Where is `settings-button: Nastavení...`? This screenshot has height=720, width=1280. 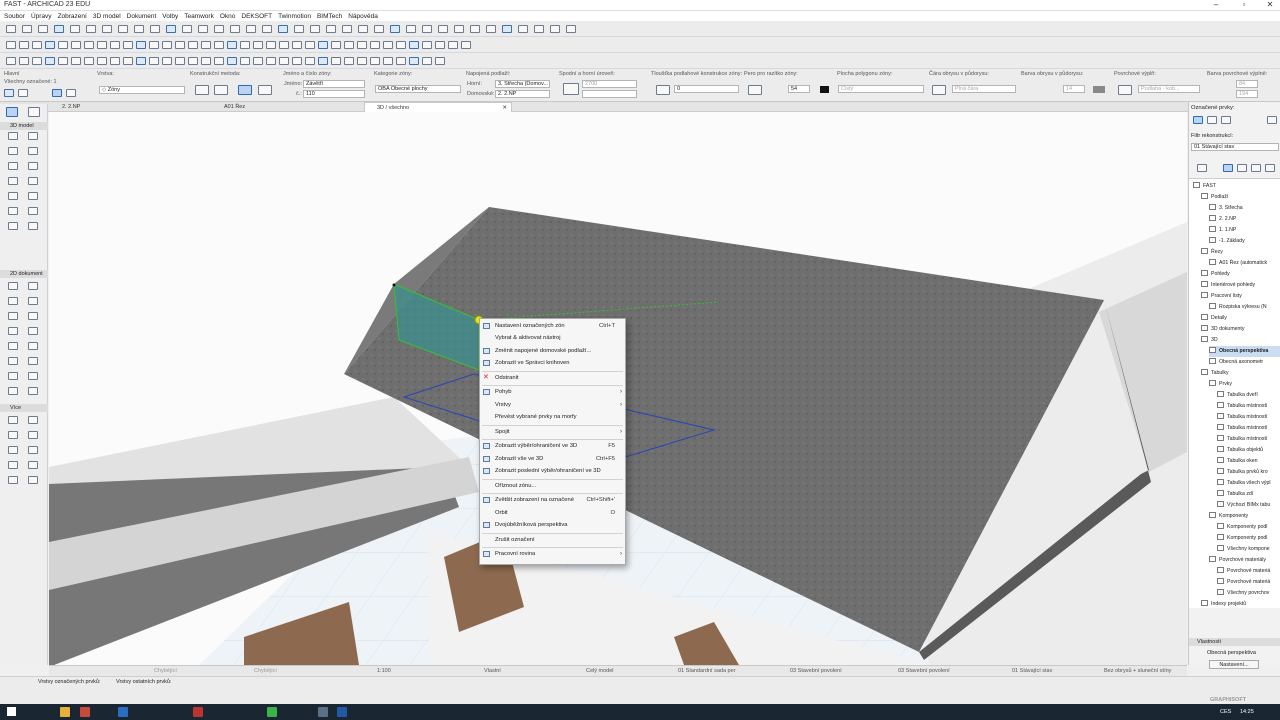
settings-button: Nastavení... is located at coordinates (1234, 664).